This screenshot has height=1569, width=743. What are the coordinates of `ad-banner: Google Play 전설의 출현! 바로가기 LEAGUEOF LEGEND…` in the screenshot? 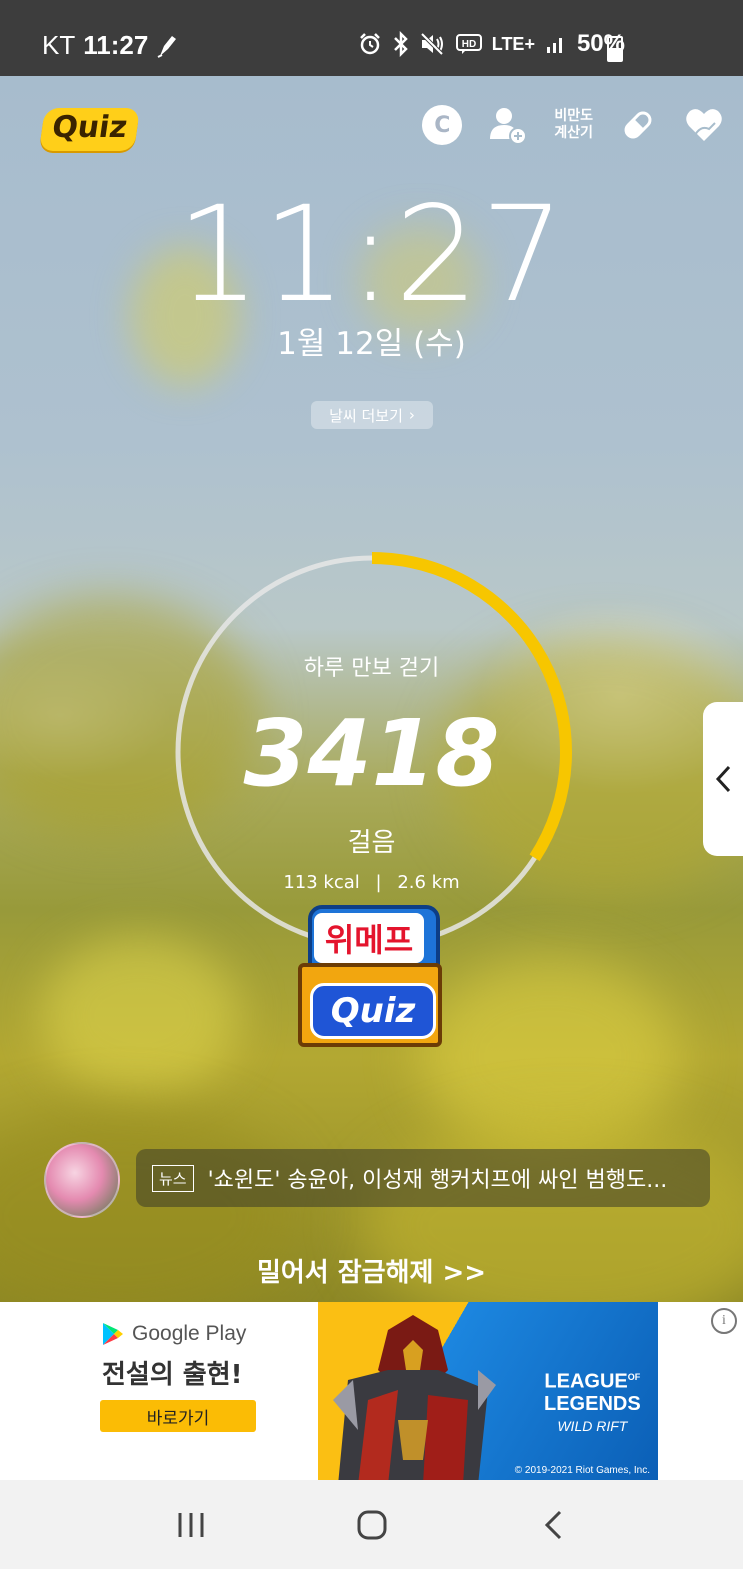 It's located at (371, 1391).